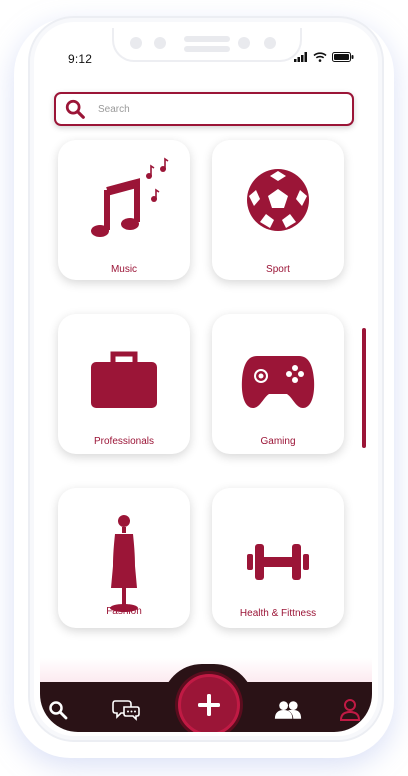 The image size is (408, 776). I want to click on search-input, so click(208, 109).